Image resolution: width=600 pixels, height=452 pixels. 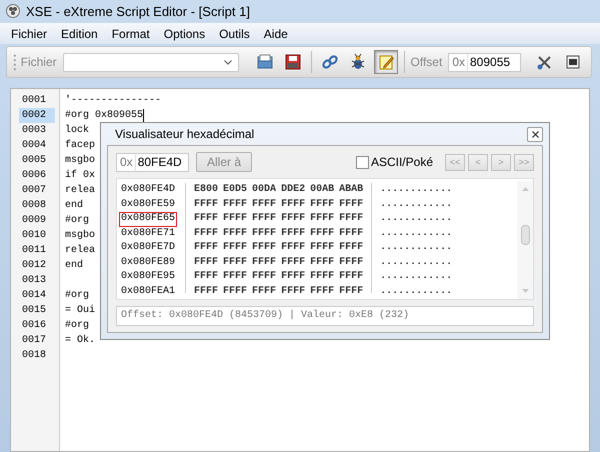 I want to click on code-line: if 0x, so click(x=80, y=175).